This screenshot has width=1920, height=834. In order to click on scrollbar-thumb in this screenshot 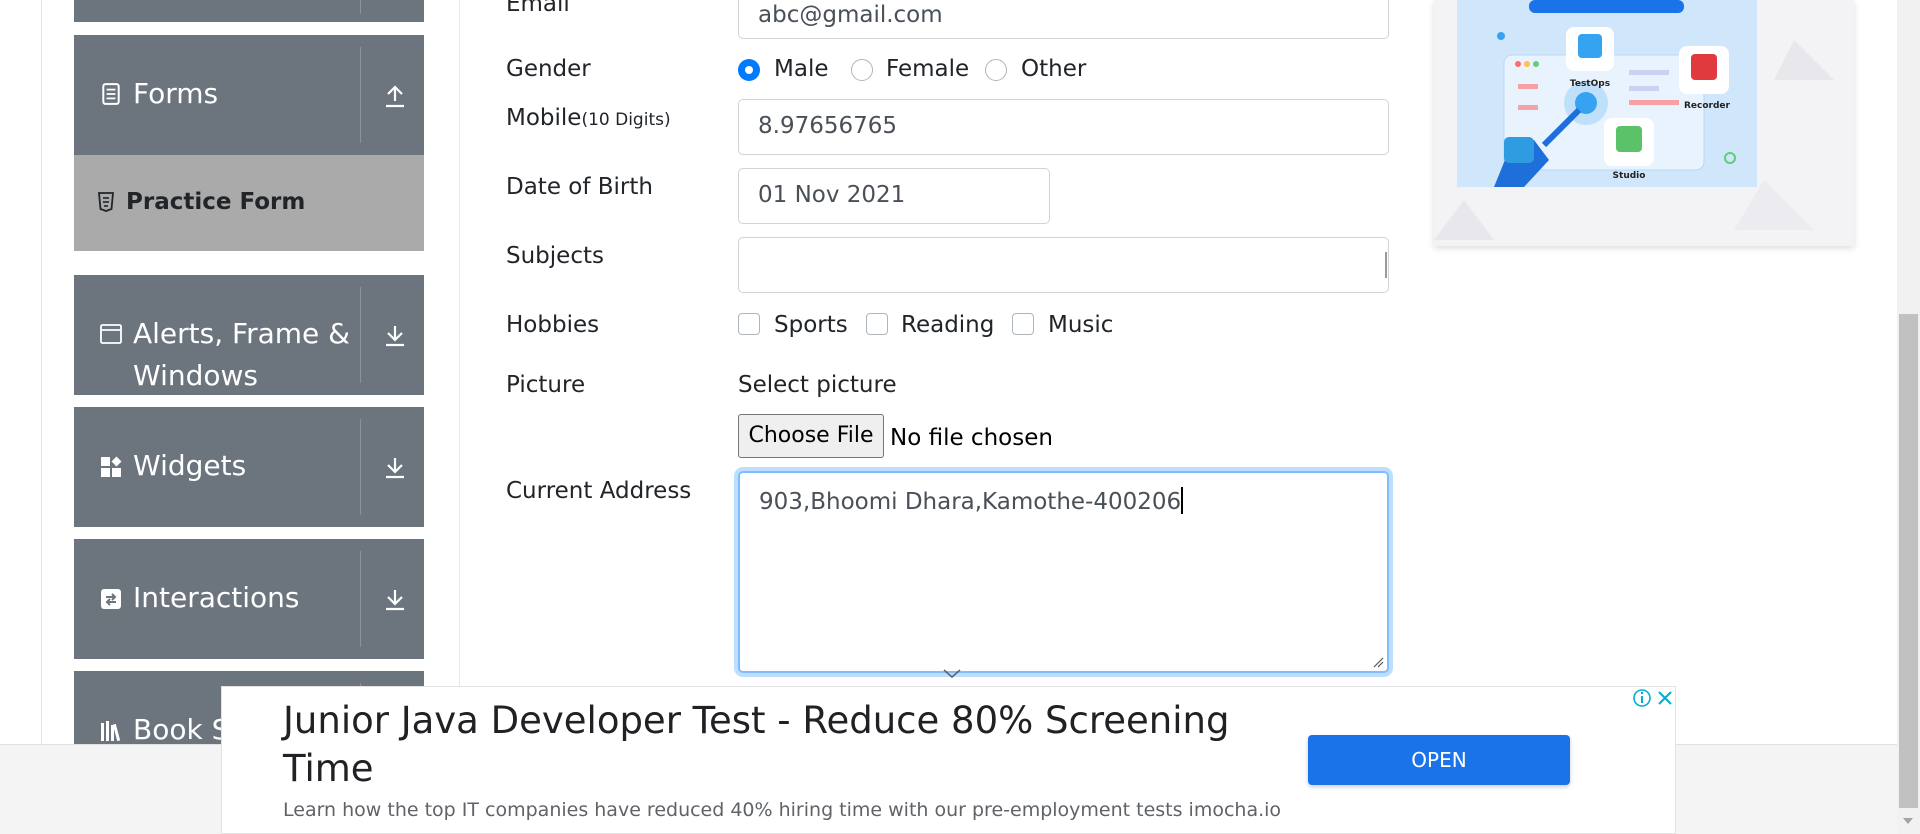, I will do `click(1908, 561)`.